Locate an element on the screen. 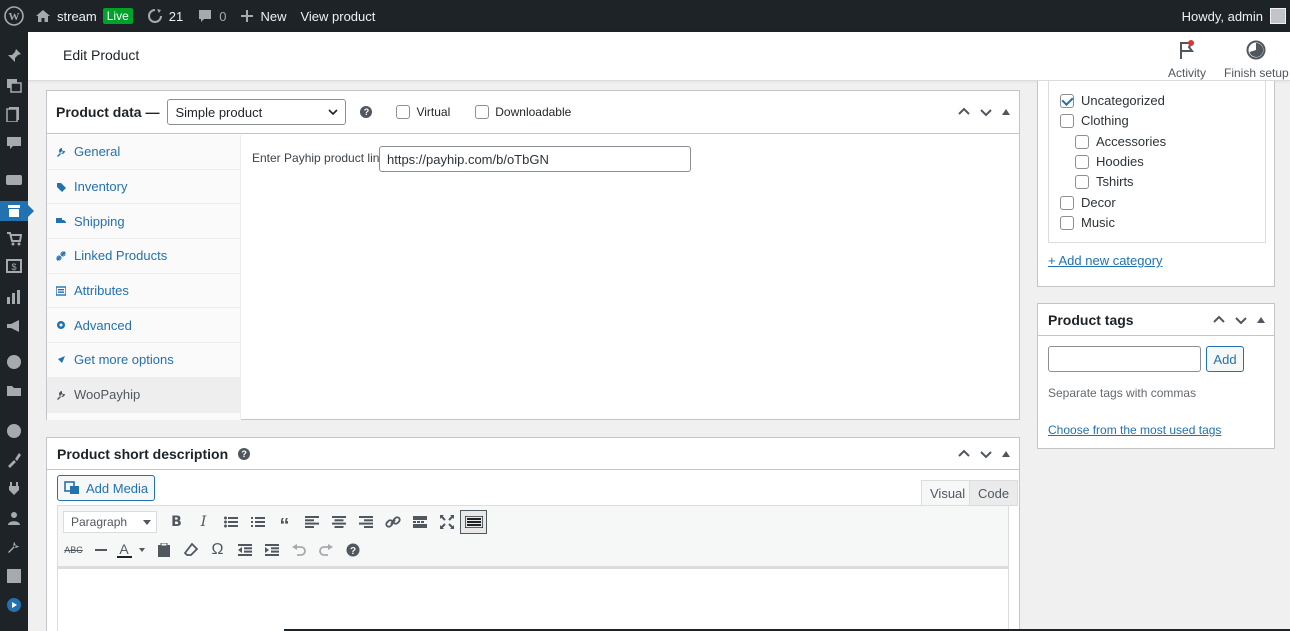  outdent-button is located at coordinates (244, 550).